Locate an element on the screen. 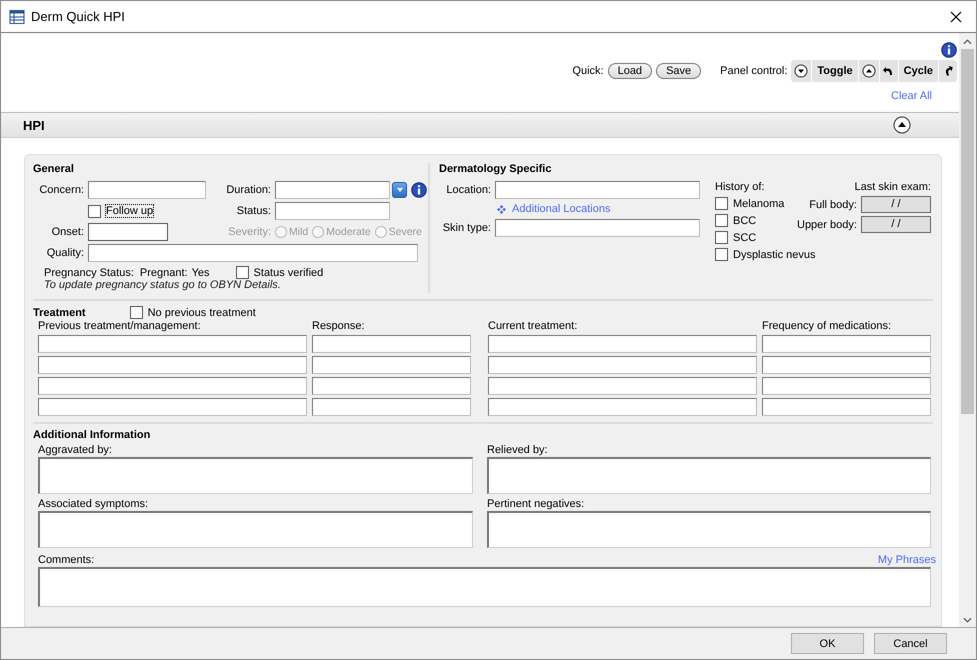  field-value: Yes is located at coordinates (201, 272).